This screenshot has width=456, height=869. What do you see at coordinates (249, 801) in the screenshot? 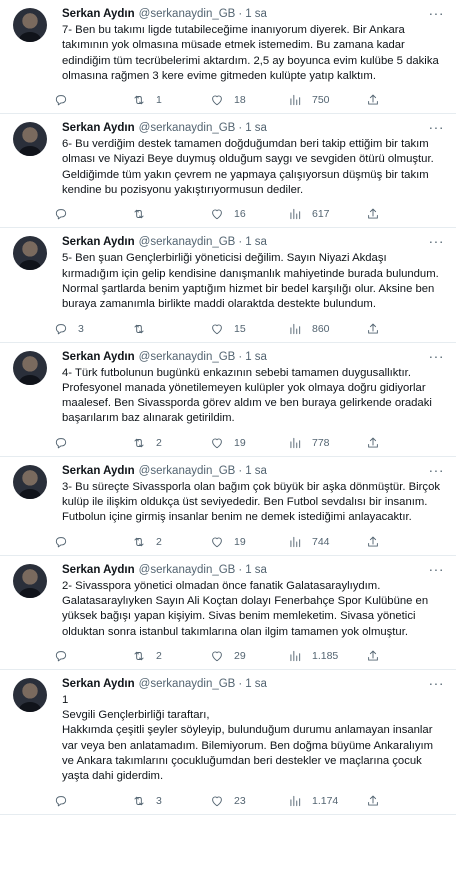
I see `like-button: 23` at bounding box center [249, 801].